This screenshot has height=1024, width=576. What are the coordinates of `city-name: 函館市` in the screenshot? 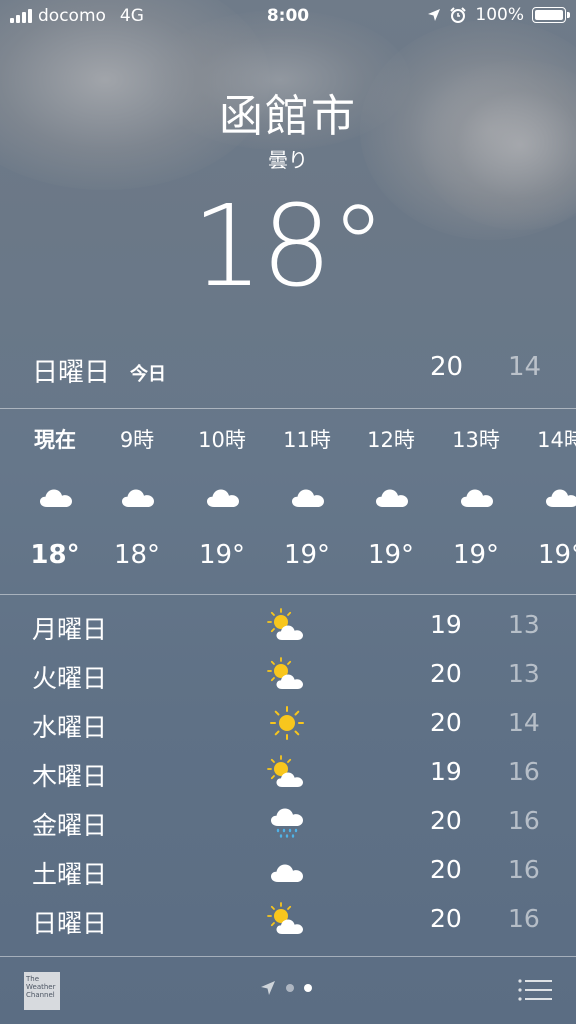 It's located at (288, 116).